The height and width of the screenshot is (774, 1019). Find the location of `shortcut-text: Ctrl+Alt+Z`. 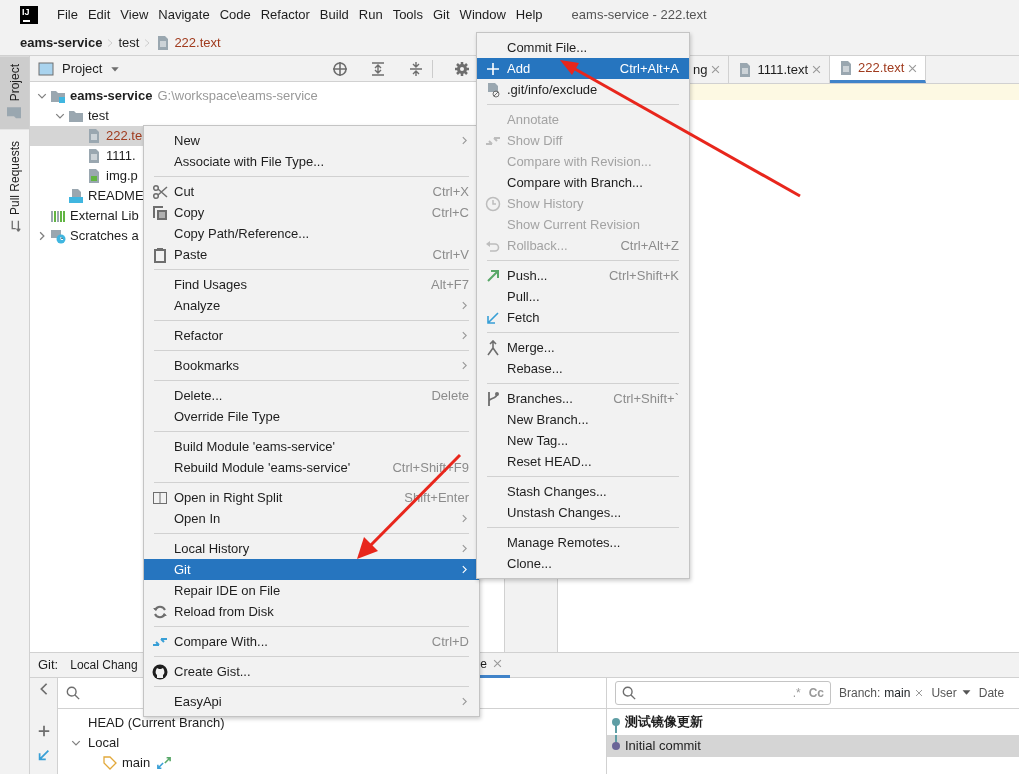

shortcut-text: Ctrl+Alt+Z is located at coordinates (649, 245).